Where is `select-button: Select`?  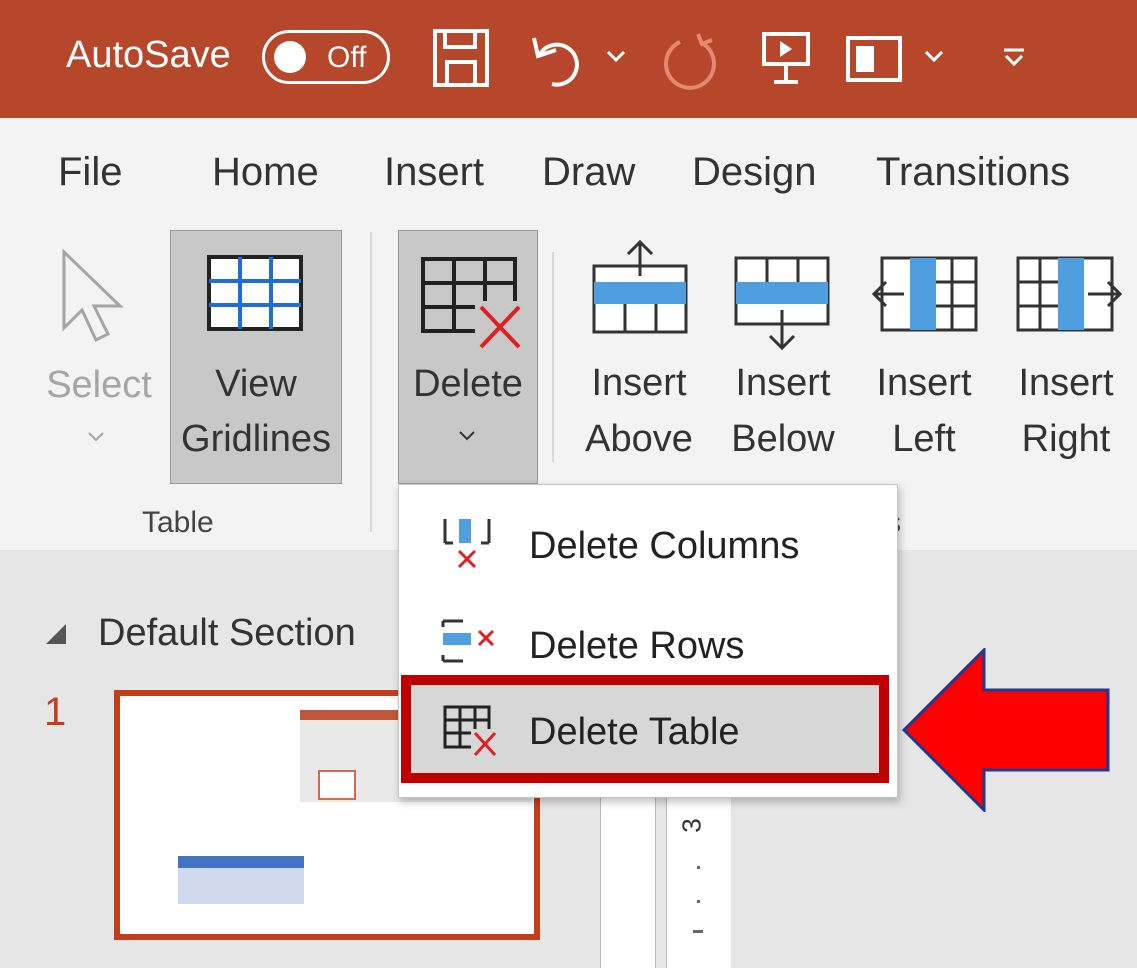 select-button: Select is located at coordinates (100, 360).